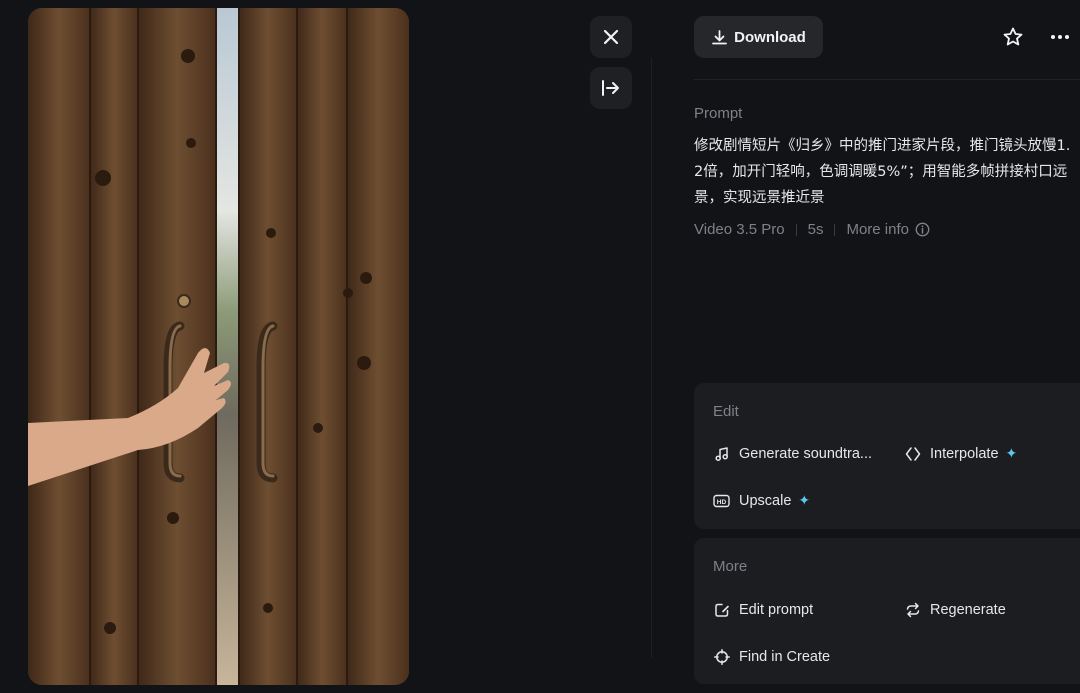 Image resolution: width=1080 pixels, height=693 pixels. I want to click on find-in-create-action: Find in Create, so click(771, 656).